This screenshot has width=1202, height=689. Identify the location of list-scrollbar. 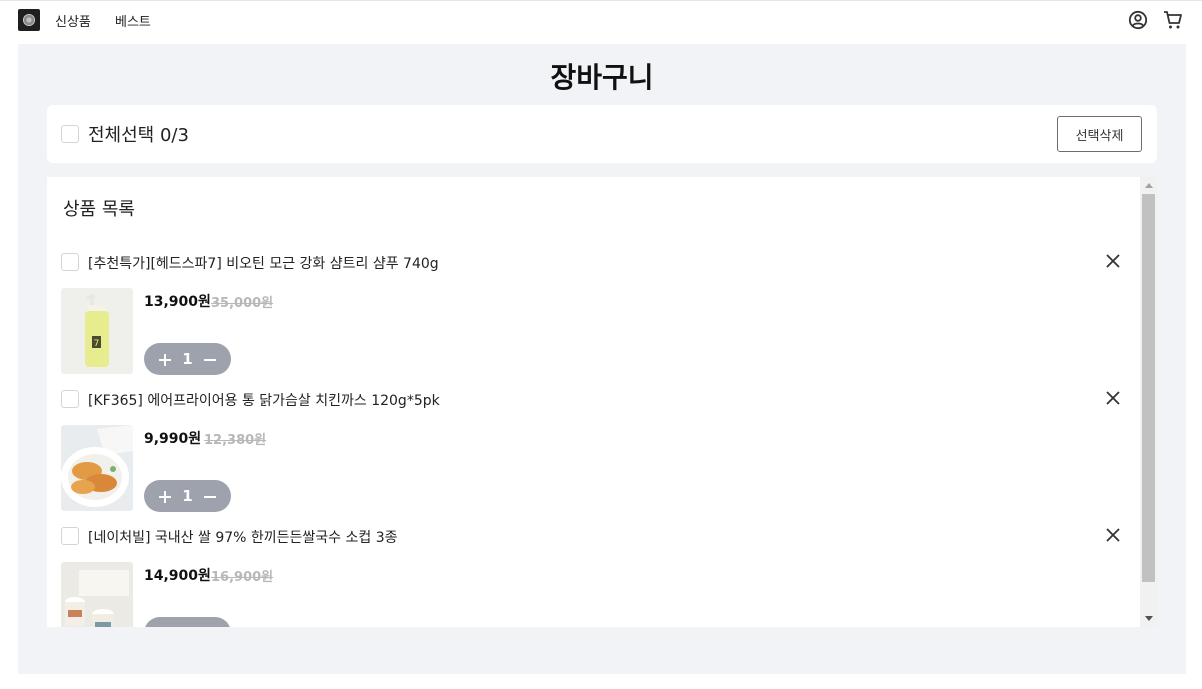
(1148, 402).